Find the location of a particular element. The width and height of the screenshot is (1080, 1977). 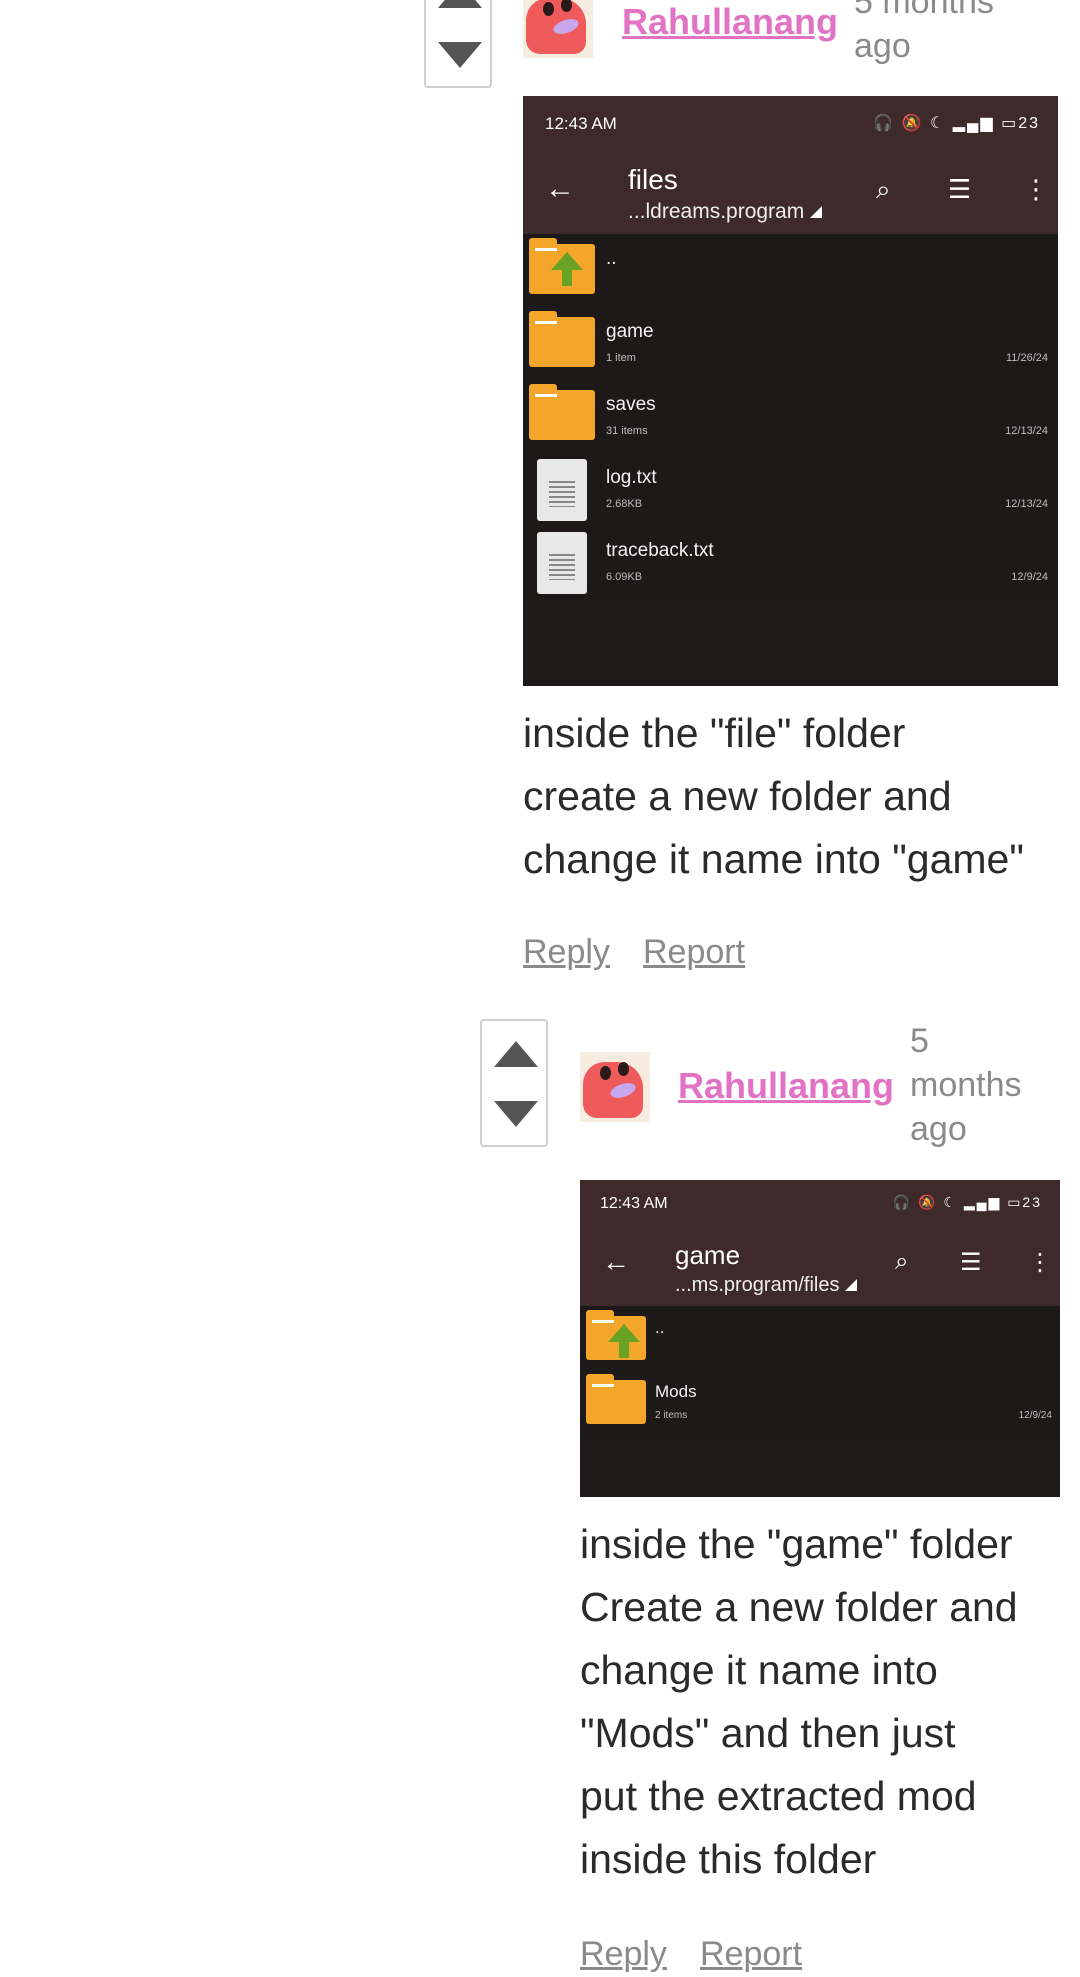

time-ago-line: 5 is located at coordinates (919, 1041).